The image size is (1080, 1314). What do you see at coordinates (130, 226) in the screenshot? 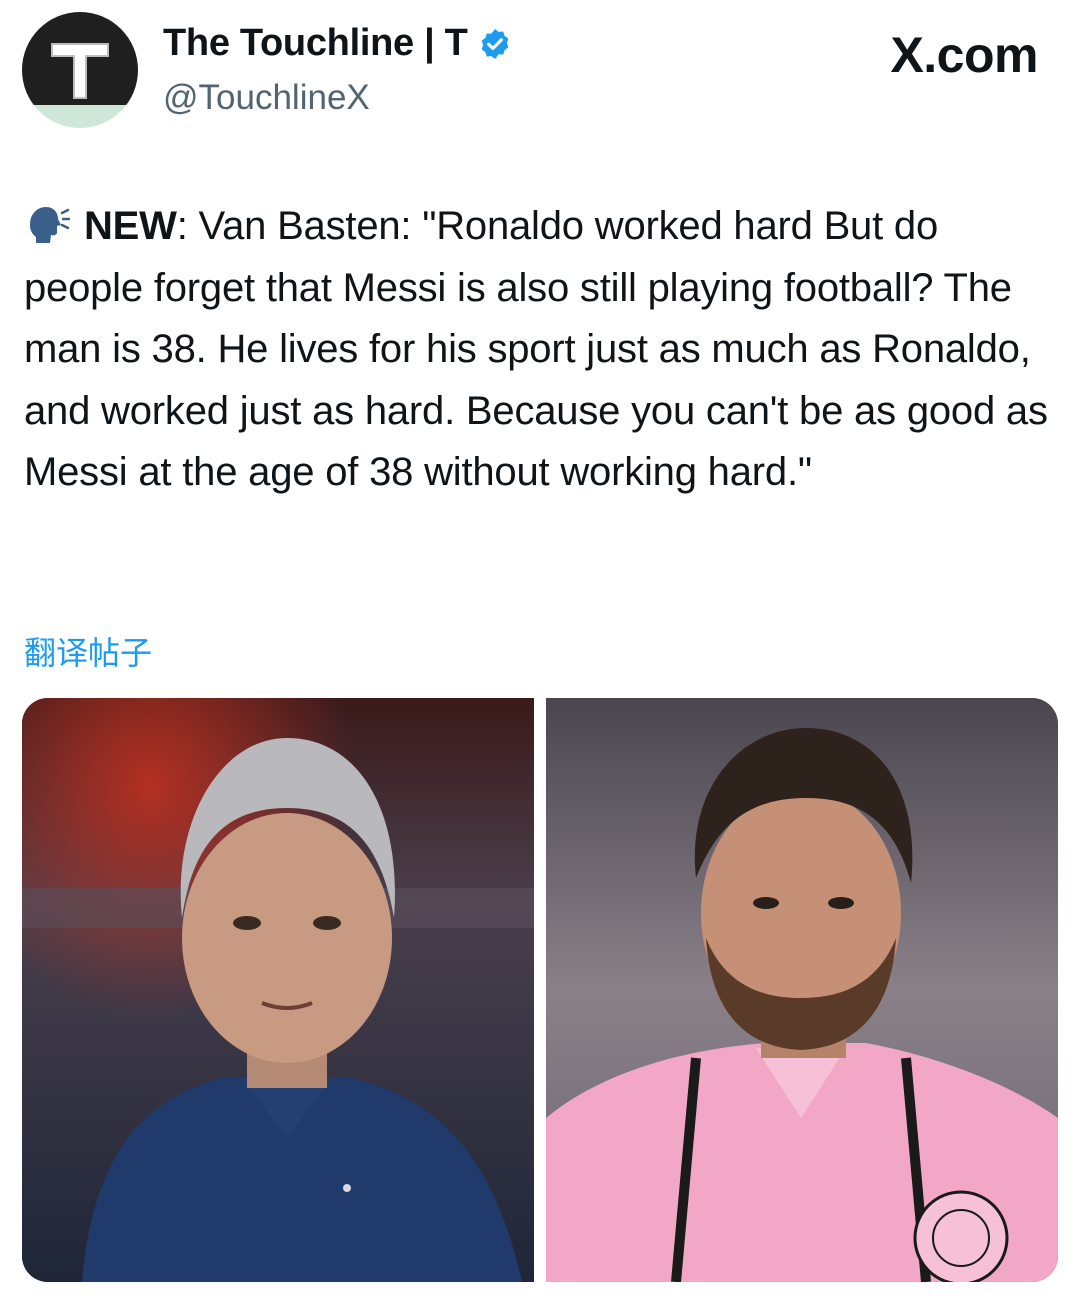
I see `tweet-tag: NEW` at bounding box center [130, 226].